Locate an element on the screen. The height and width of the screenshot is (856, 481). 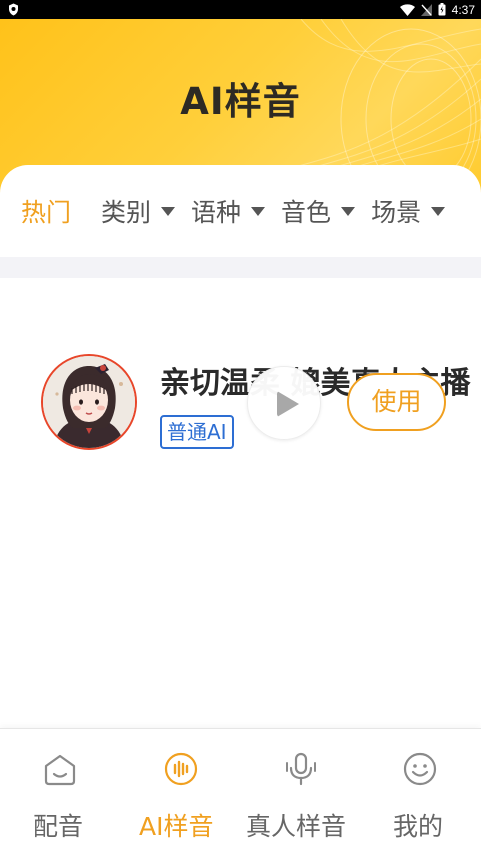
filter-bar: 热门 类别 语种 音色 场景 is located at coordinates (240, 211).